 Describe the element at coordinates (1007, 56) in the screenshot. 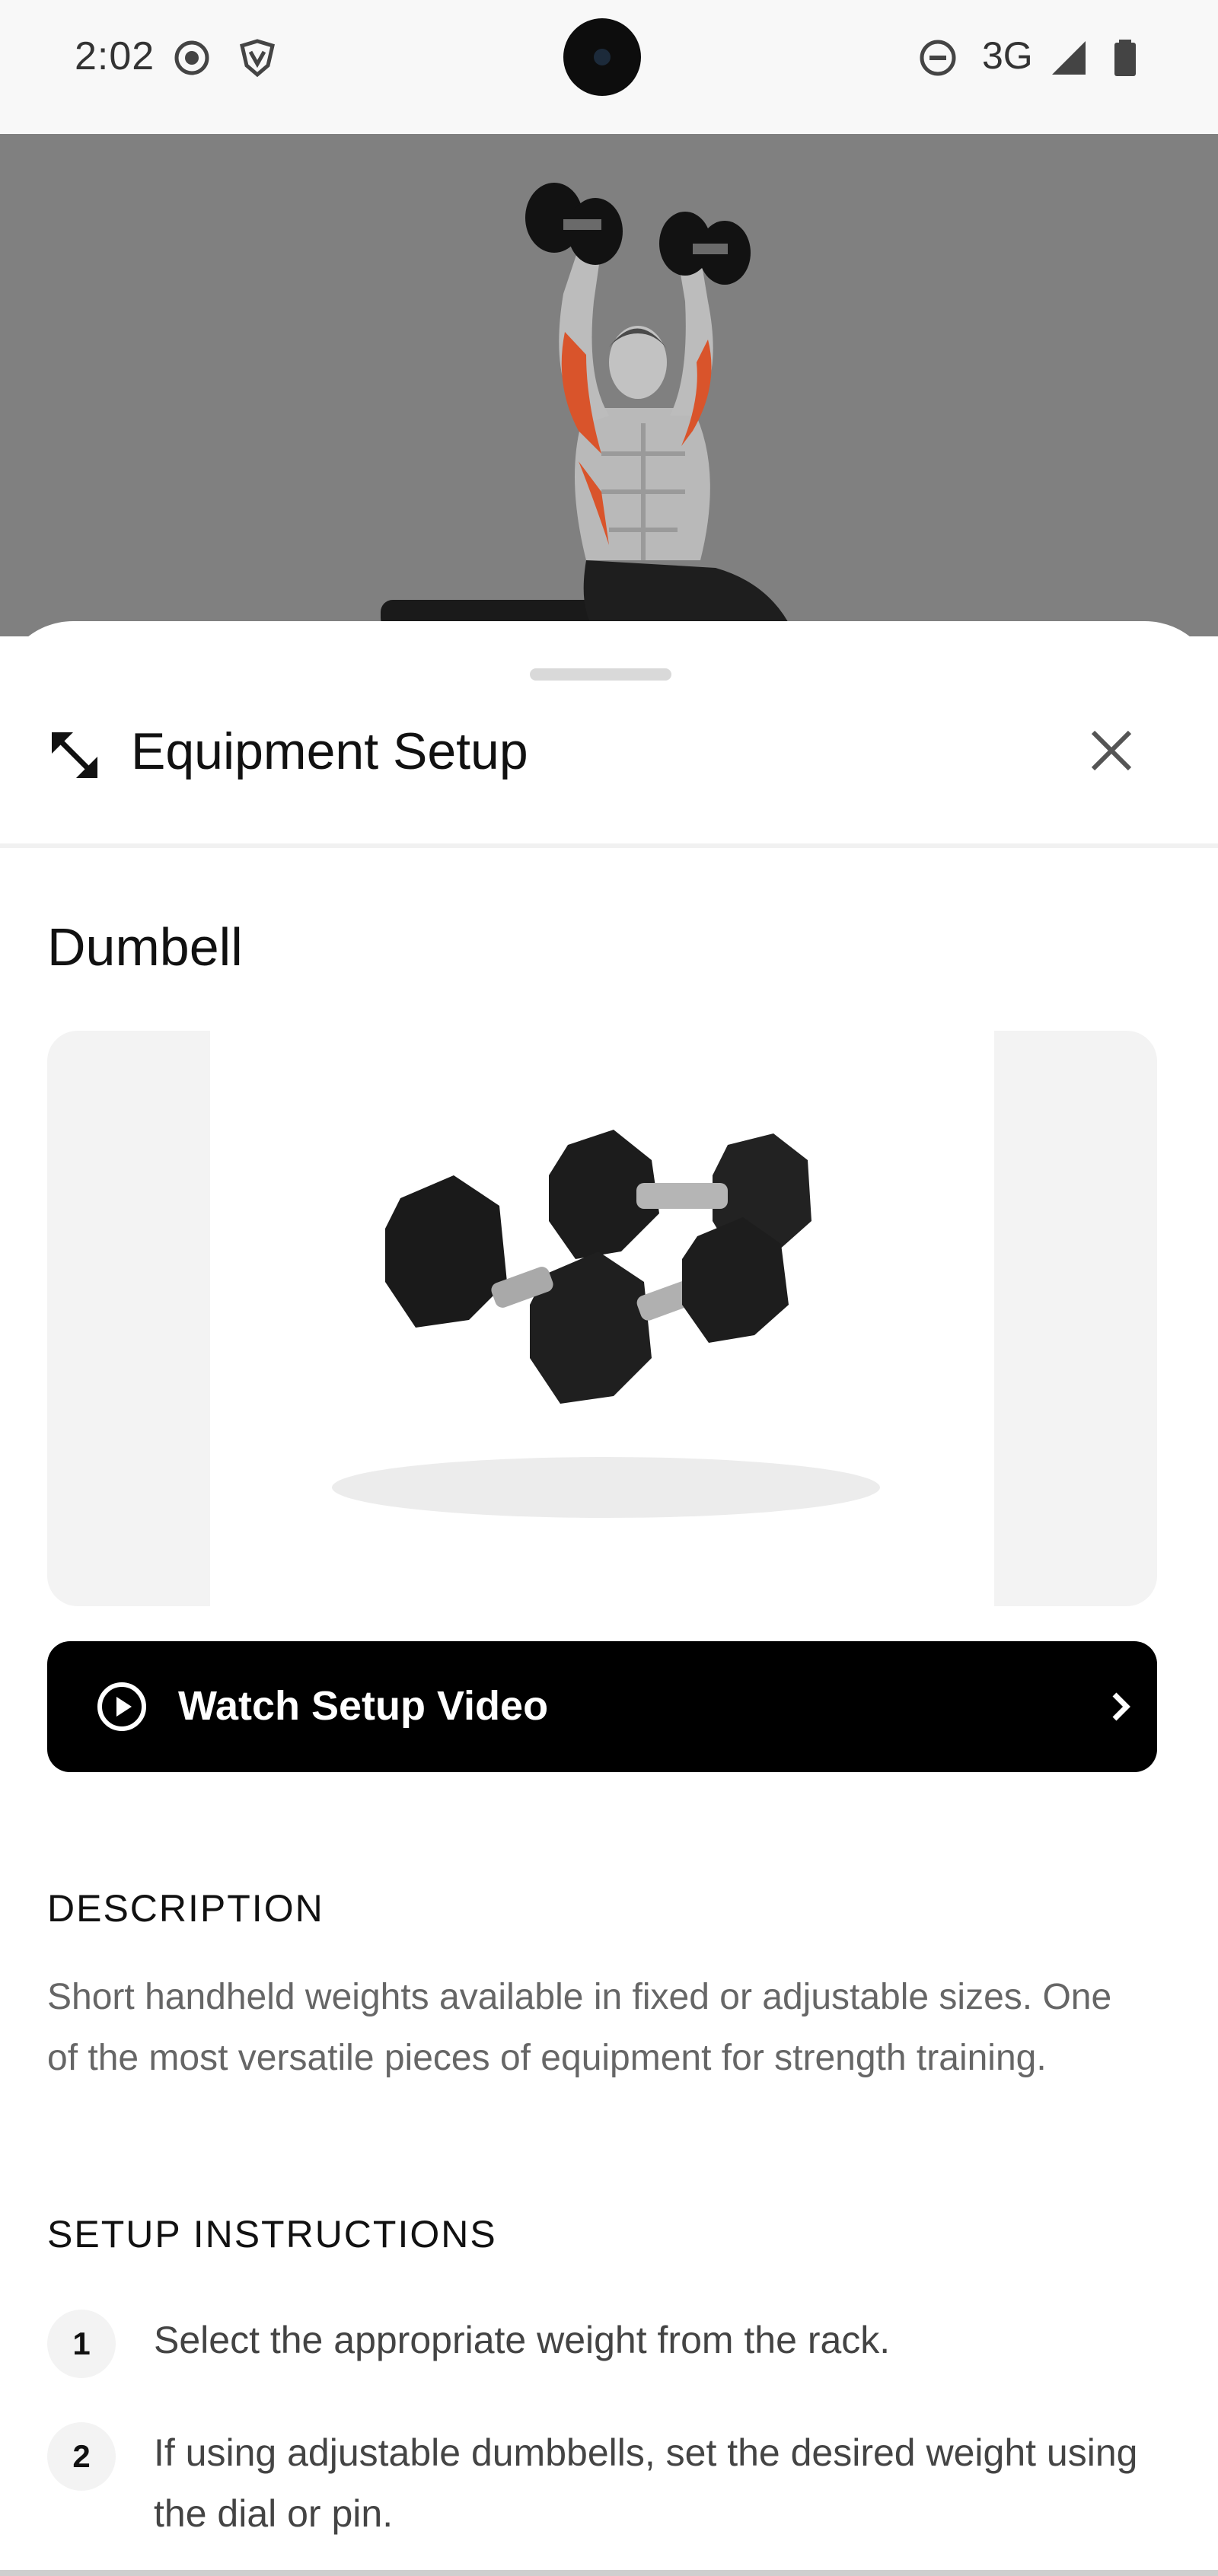

I see `network-type: 3G` at that location.